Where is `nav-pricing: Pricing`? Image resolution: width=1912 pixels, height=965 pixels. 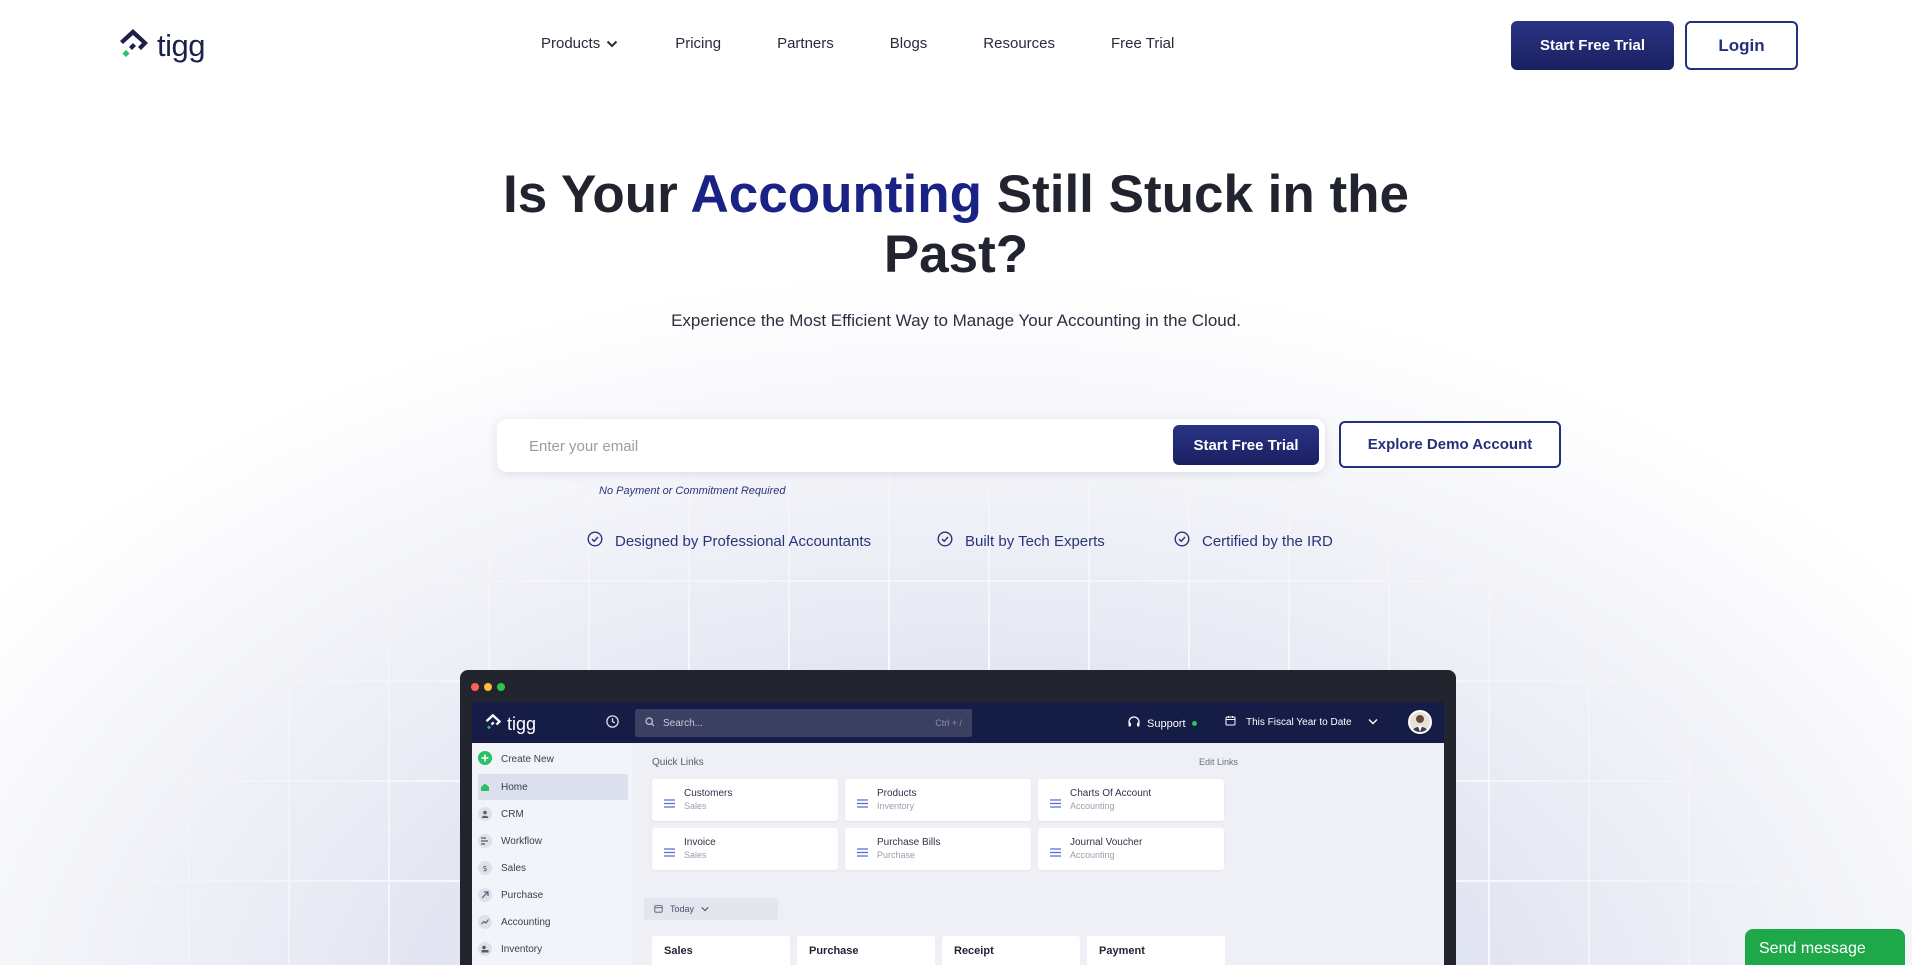 nav-pricing: Pricing is located at coordinates (698, 43).